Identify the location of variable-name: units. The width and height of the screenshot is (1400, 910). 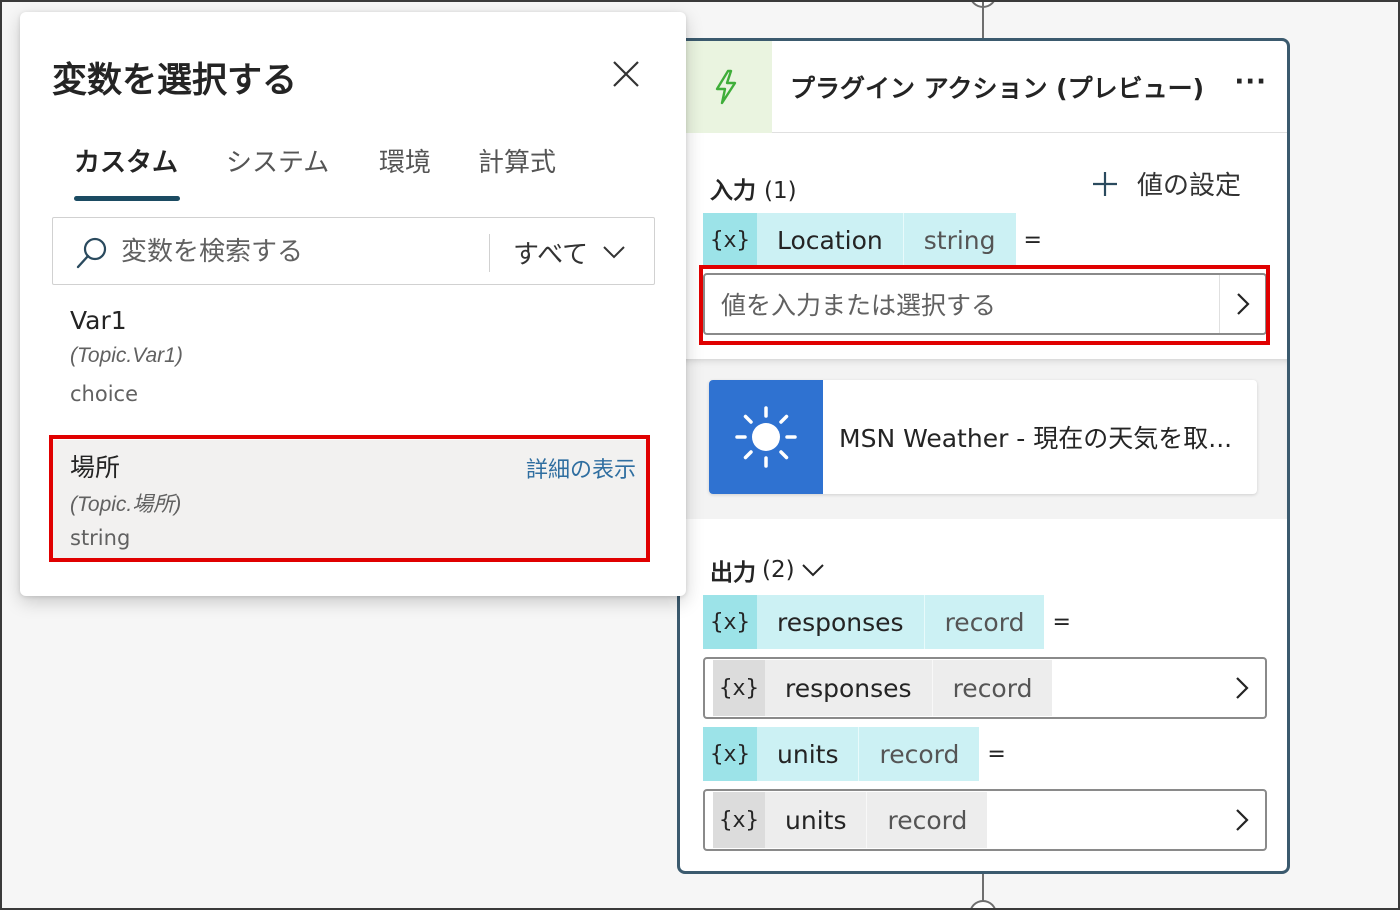
(816, 820).